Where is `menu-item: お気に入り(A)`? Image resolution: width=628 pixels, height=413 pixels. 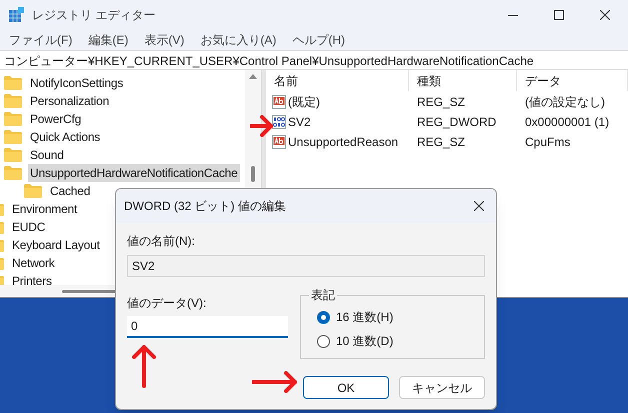
menu-item: お気に入り(A) is located at coordinates (238, 40).